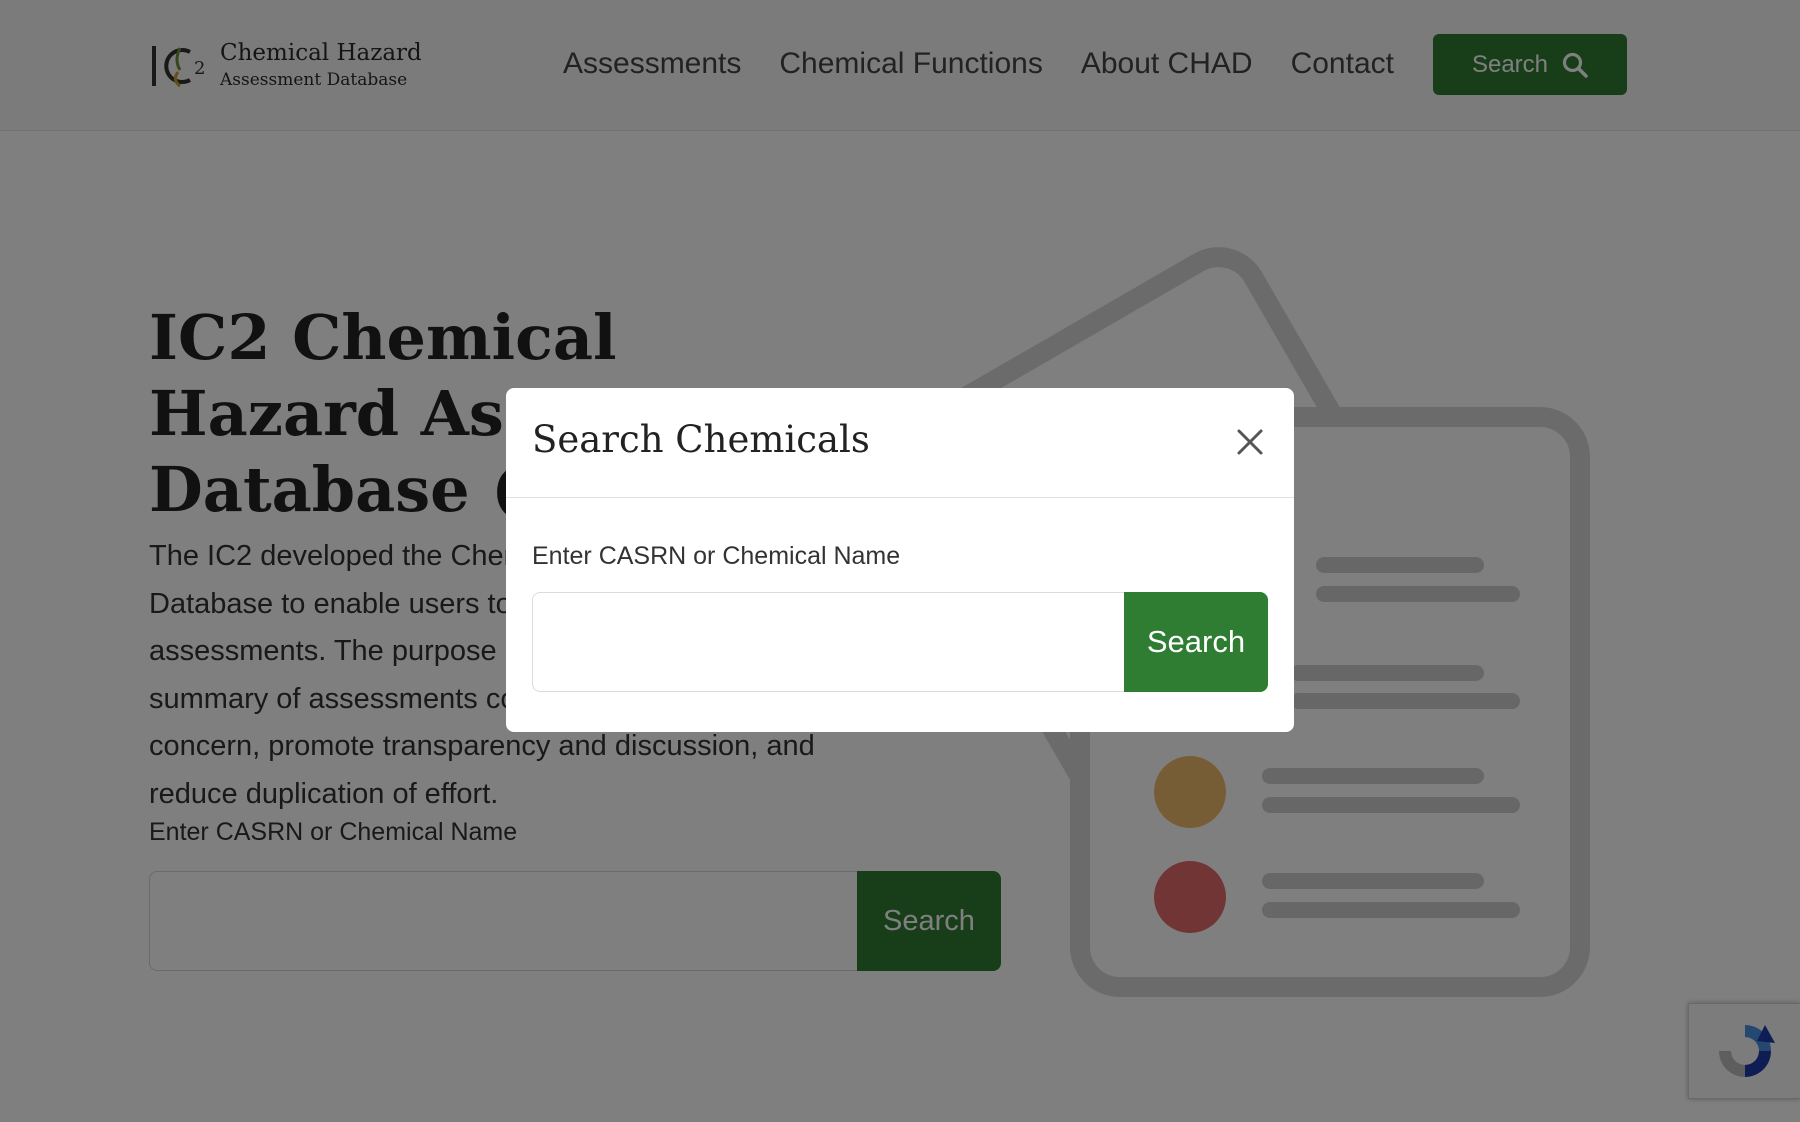  Describe the element at coordinates (716, 556) in the screenshot. I see `modal-search-label: Enter CASRN or Chemical Name` at that location.